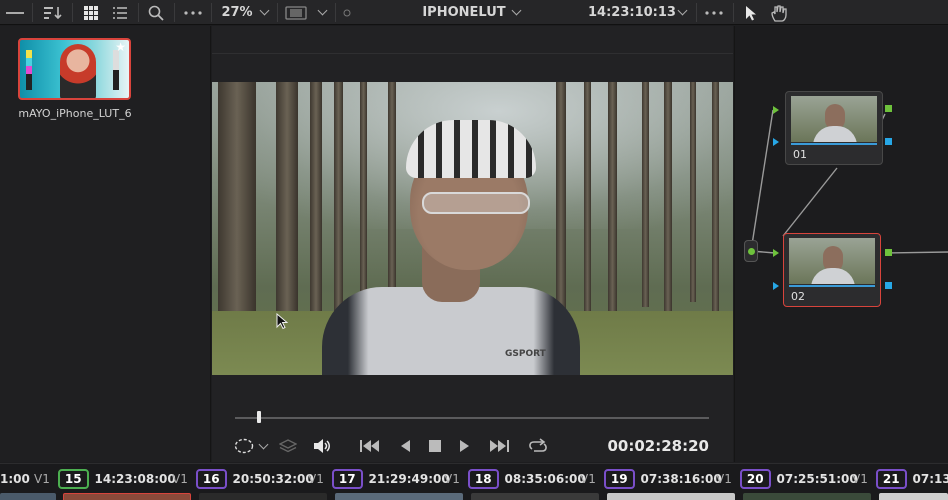 The height and width of the screenshot is (500, 948). Describe the element at coordinates (515, 479) in the screenshot. I see `timeline-clip-18: V1 18 08:35:06:00` at that location.